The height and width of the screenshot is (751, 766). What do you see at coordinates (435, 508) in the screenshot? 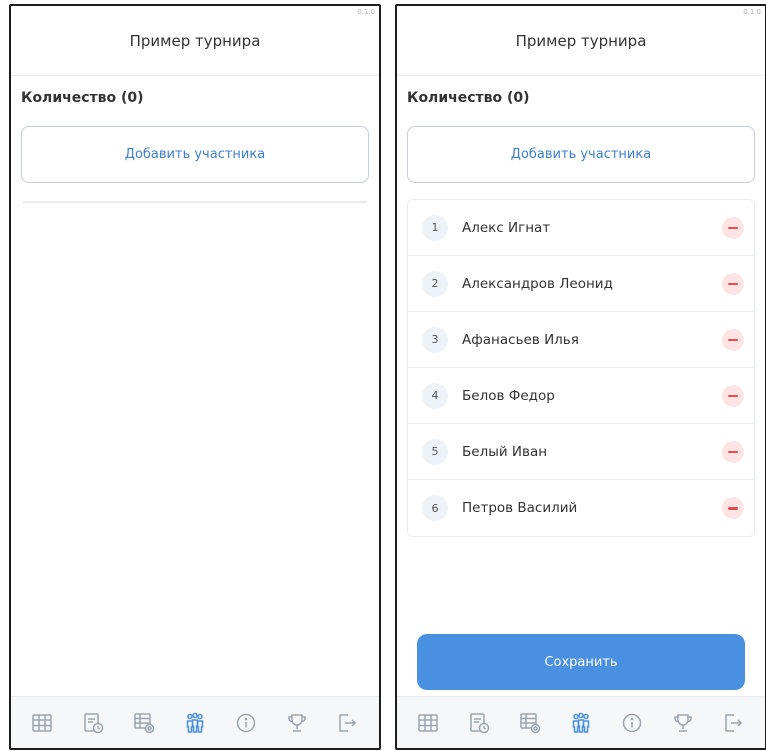
I see `participant-number: 6` at bounding box center [435, 508].